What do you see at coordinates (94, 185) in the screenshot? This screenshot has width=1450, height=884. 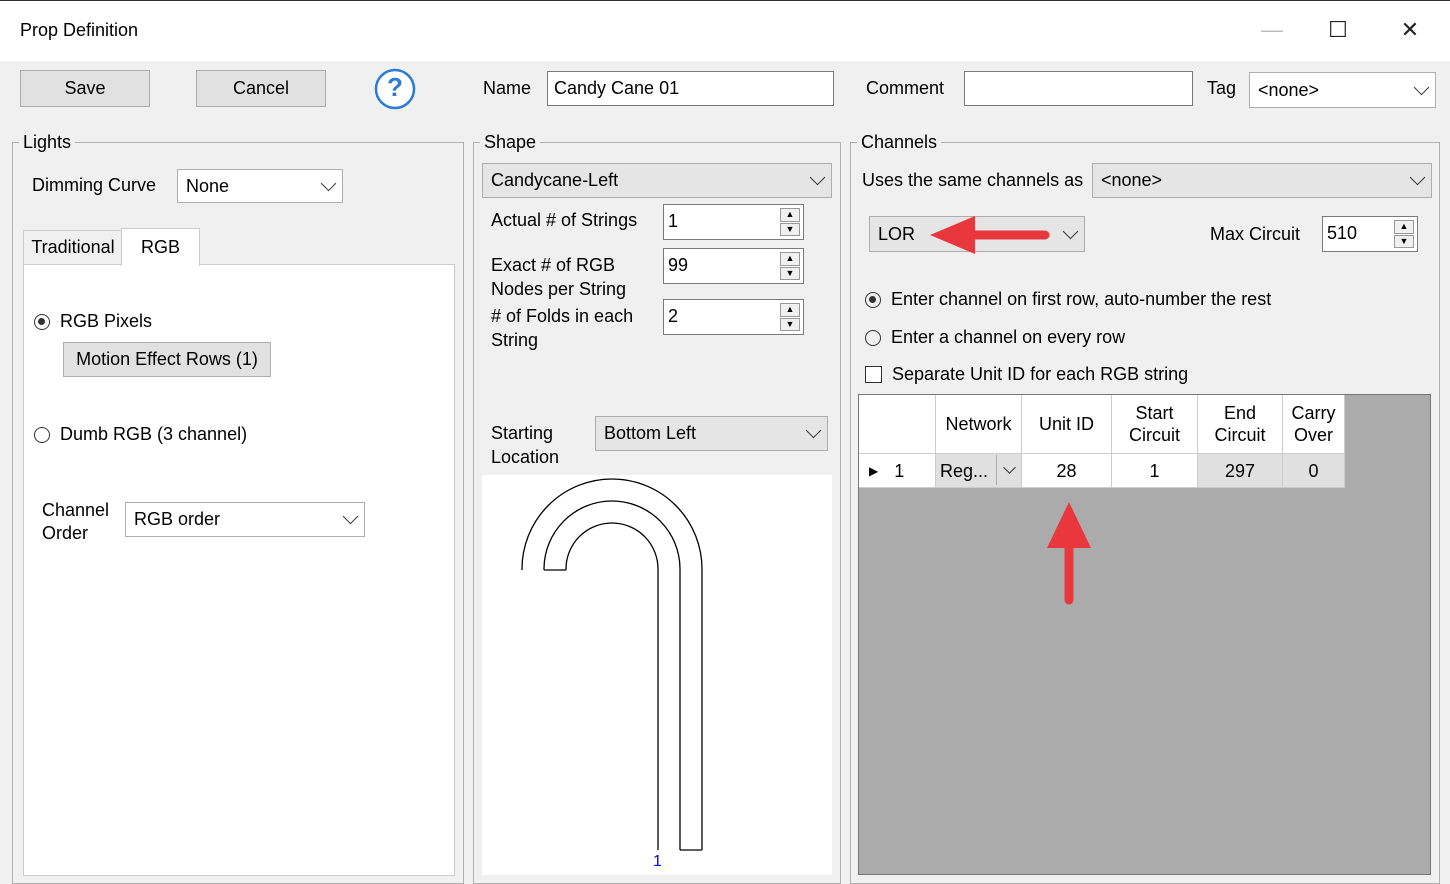 I see `dimming-curve-label: Dimming Curve` at bounding box center [94, 185].